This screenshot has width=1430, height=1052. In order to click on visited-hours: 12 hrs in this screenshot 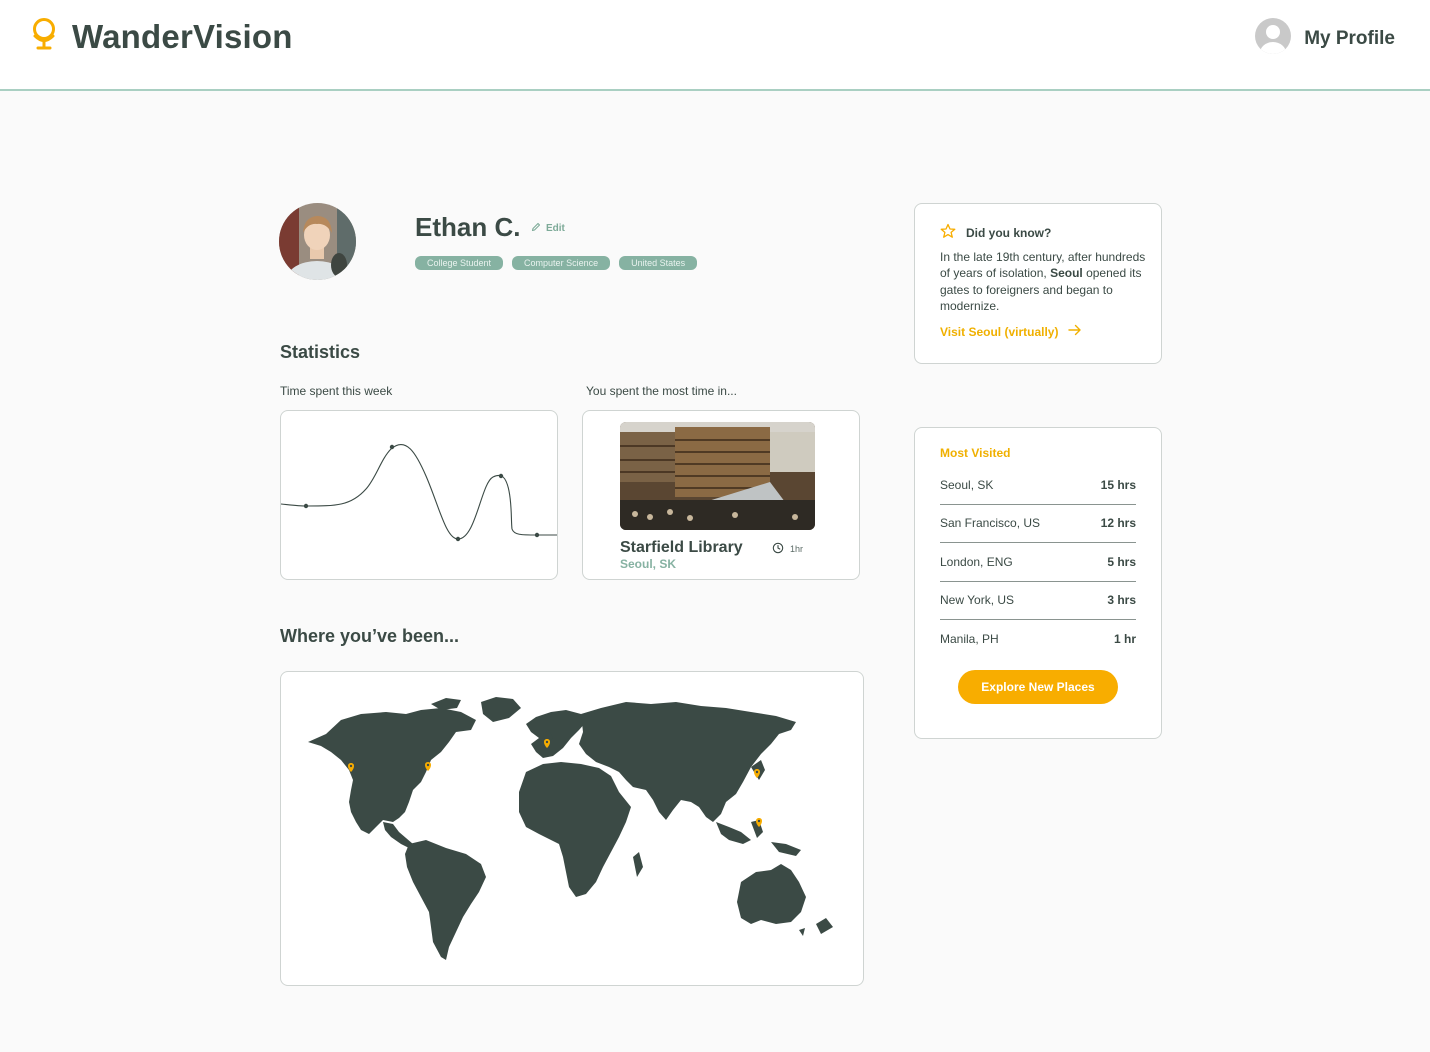, I will do `click(1118, 523)`.